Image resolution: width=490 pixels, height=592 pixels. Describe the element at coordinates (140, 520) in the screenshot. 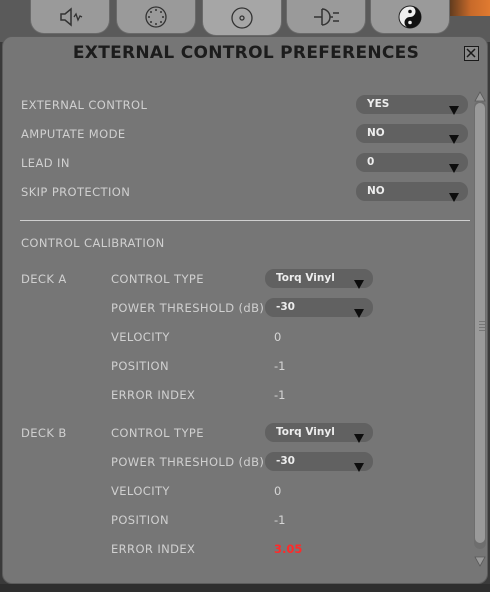

I see `deck-b-position-label: POSITION` at that location.